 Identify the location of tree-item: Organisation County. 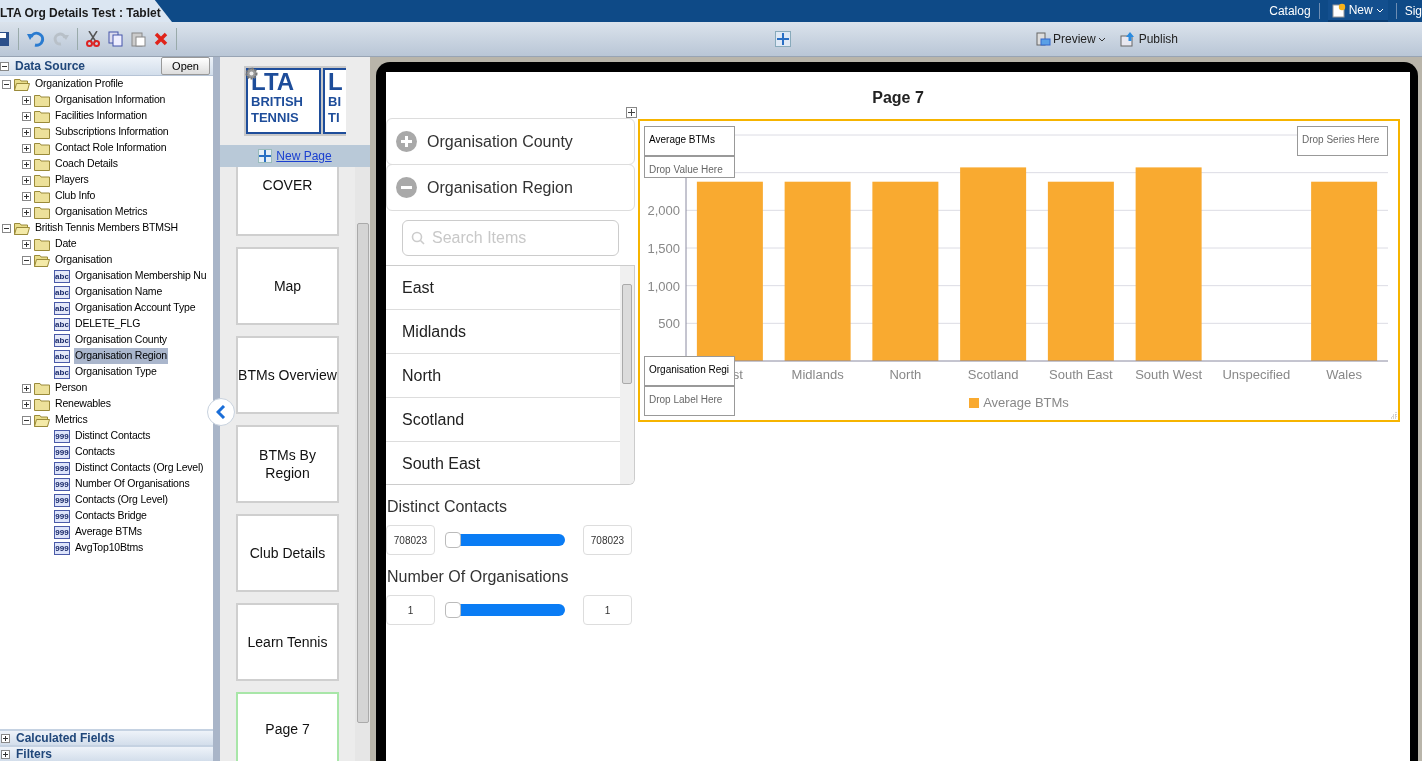
(121, 340).